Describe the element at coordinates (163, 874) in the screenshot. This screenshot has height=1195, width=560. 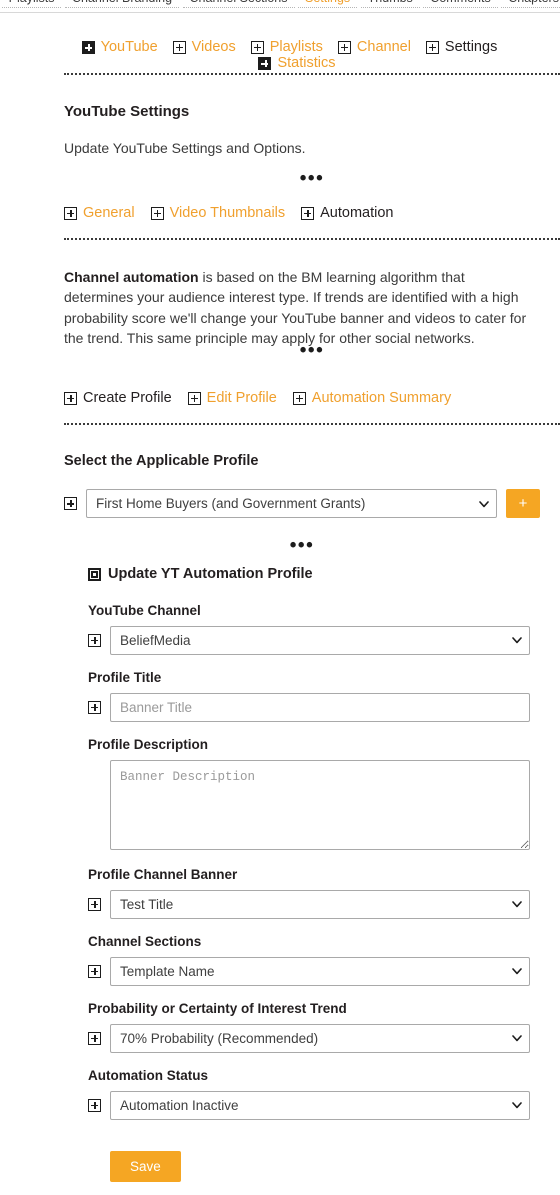
I see `label-profile-channel-banner: Profile Channel Banner` at that location.